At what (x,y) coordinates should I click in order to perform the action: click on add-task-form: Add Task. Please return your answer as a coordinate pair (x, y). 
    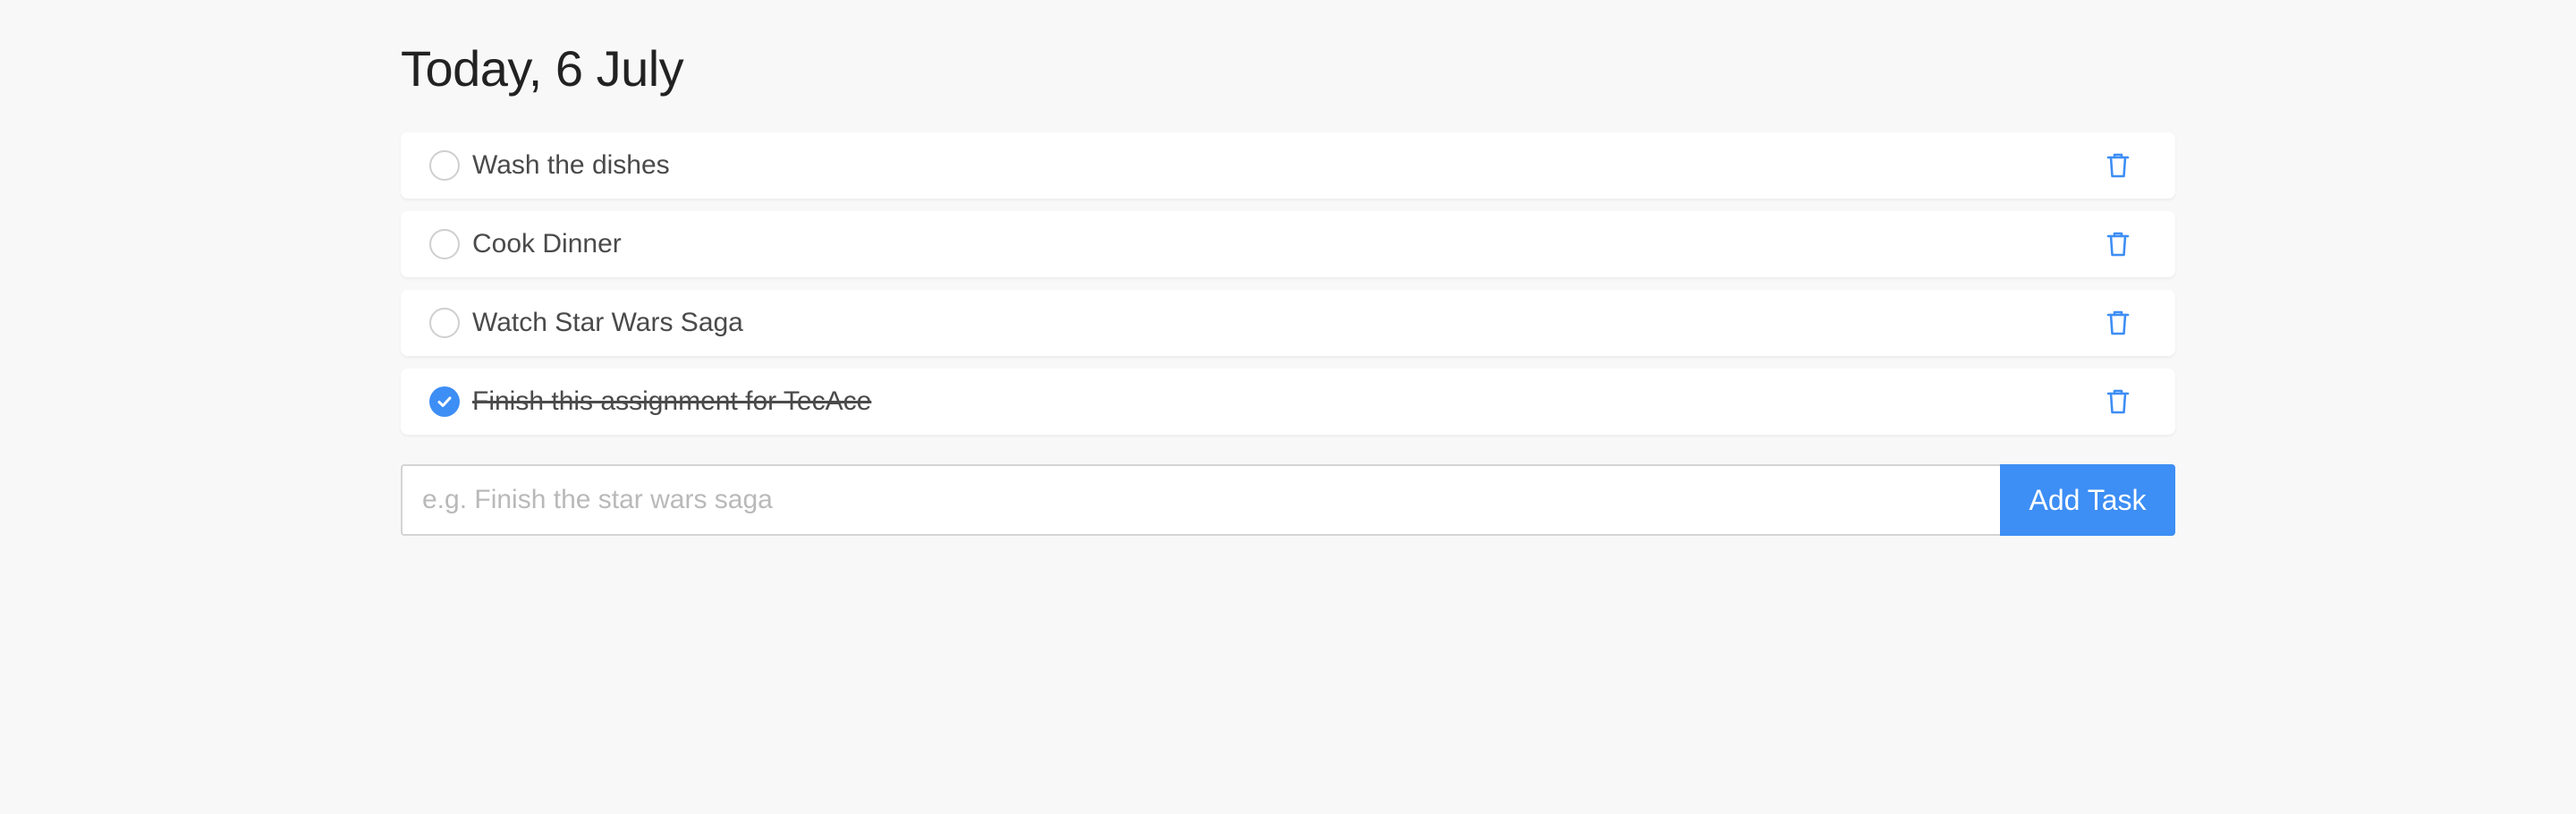
    Looking at the image, I should click on (1288, 500).